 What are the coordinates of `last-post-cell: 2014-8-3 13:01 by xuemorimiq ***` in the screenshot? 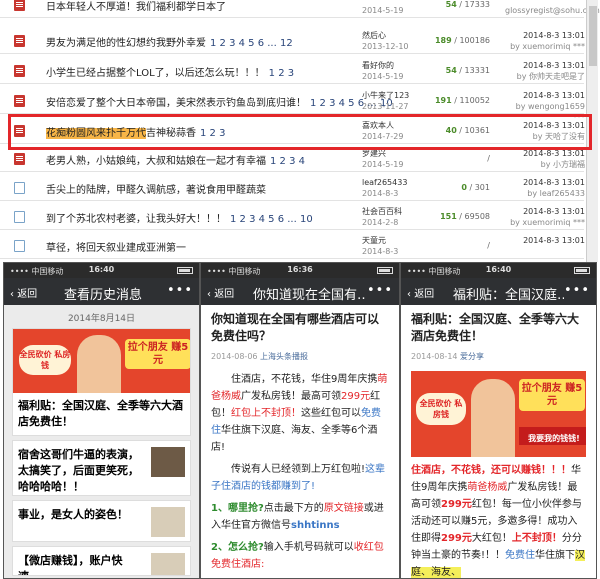 It's located at (545, 217).